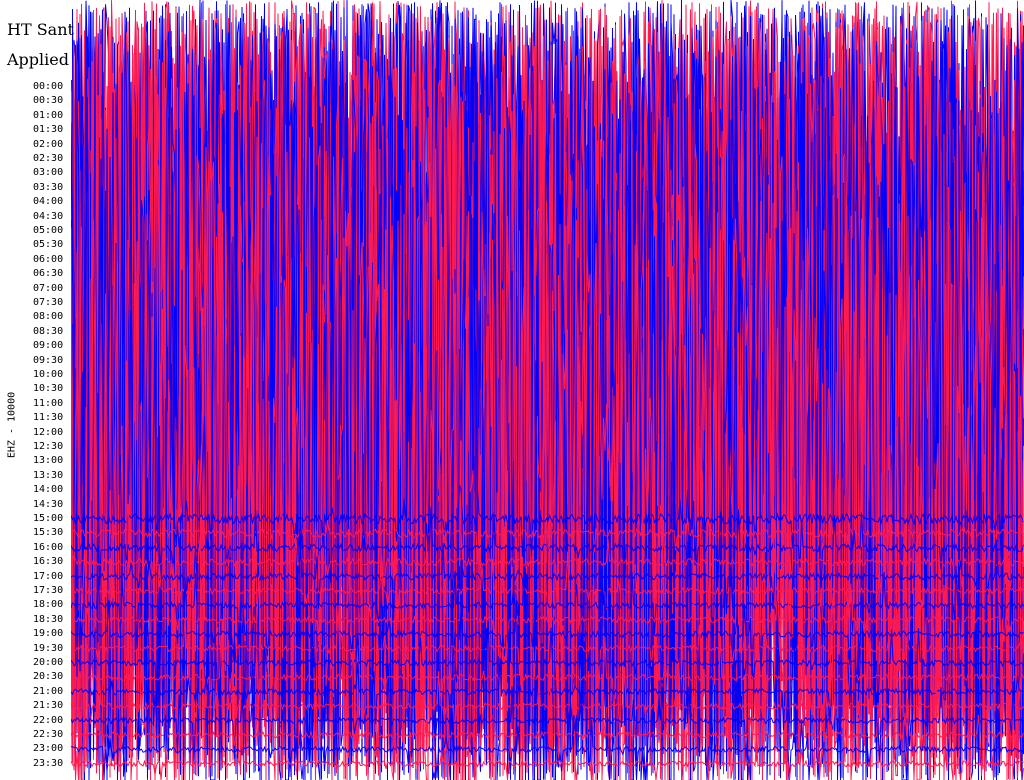 The width and height of the screenshot is (1024, 780). What do you see at coordinates (48, 605) in the screenshot?
I see `time-tick-label: 18:00` at bounding box center [48, 605].